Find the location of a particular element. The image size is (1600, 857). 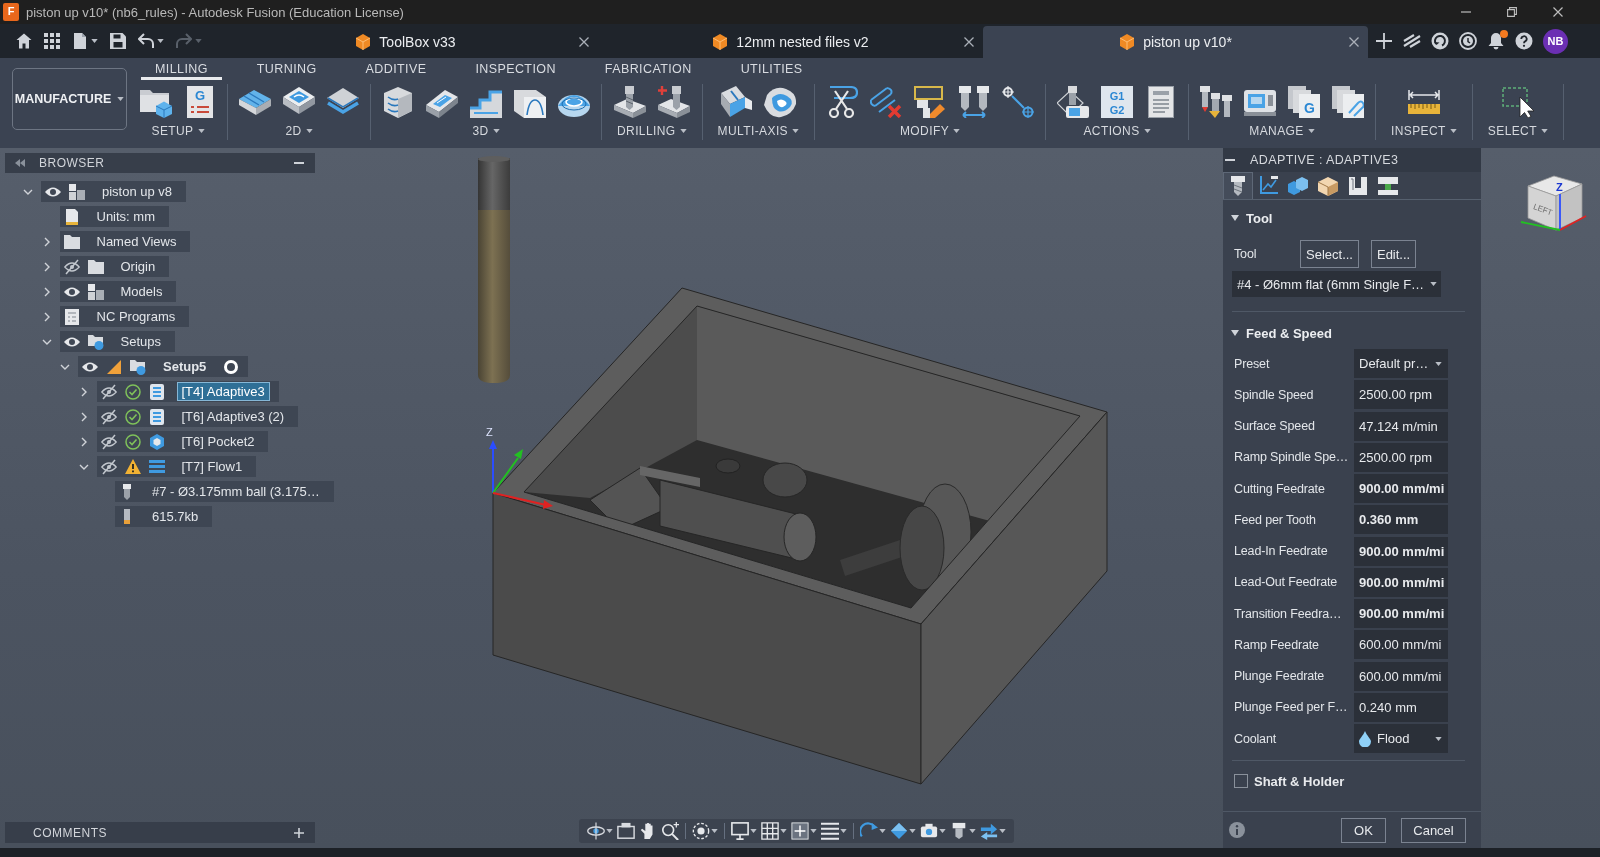

tree-item: Setup5 is located at coordinates (163, 366).